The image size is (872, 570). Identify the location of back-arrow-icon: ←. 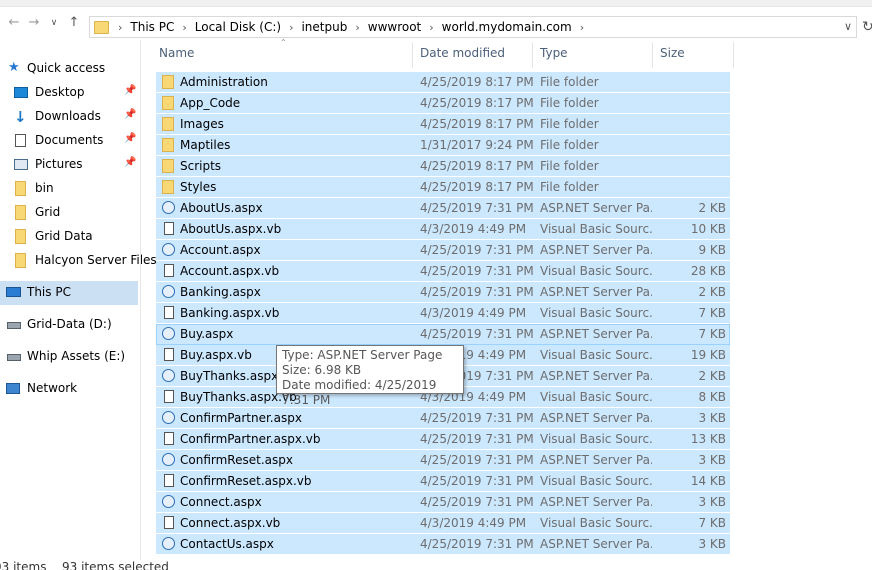
(14, 23).